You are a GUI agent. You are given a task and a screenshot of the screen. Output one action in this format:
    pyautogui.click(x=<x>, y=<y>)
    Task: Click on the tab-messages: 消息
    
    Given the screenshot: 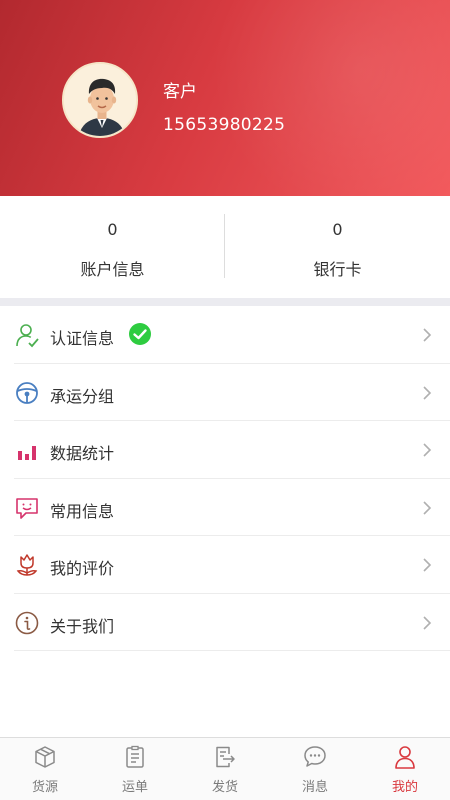 What is the action you would take?
    pyautogui.click(x=315, y=769)
    